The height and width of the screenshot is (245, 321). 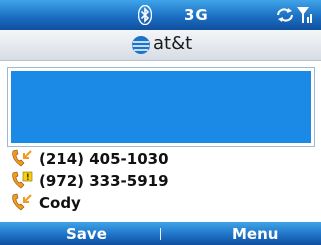 What do you see at coordinates (160, 15) in the screenshot?
I see `status-bar: 3G` at bounding box center [160, 15].